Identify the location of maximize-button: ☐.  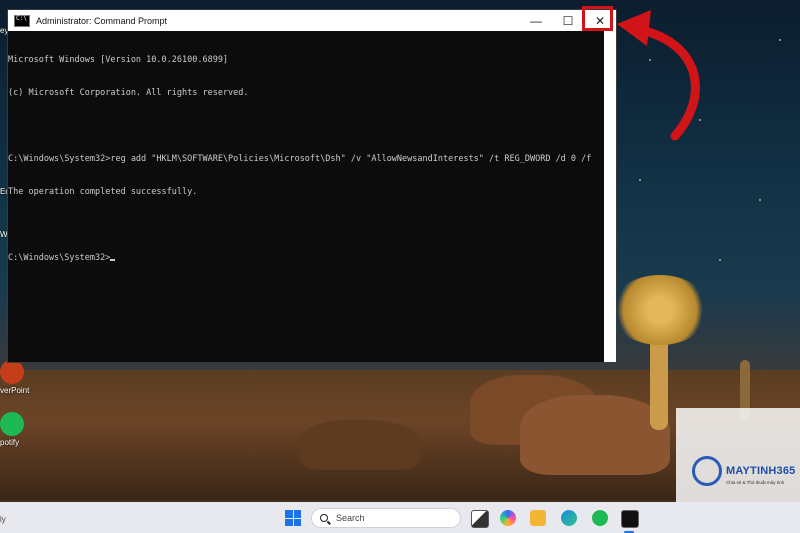
(568, 20).